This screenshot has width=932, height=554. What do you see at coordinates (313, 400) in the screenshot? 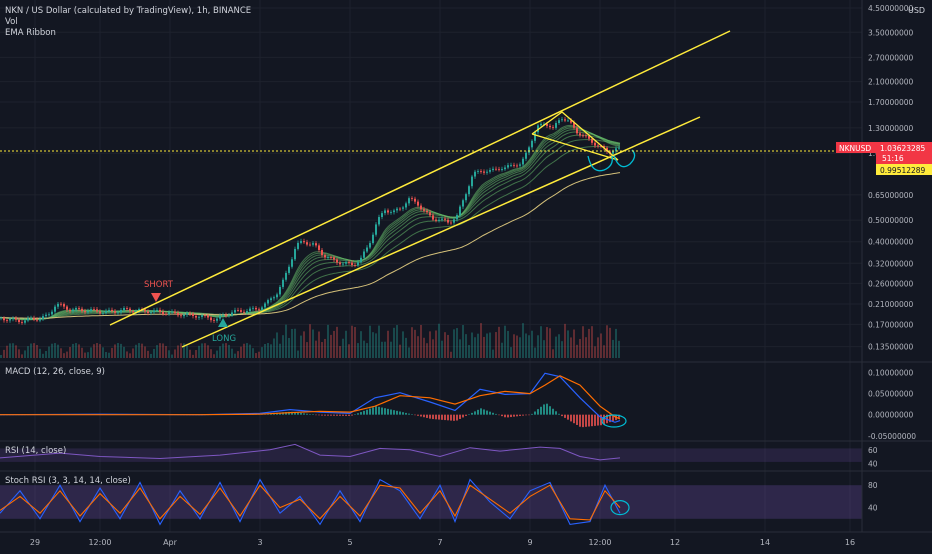
I see `macd-pane` at bounding box center [313, 400].